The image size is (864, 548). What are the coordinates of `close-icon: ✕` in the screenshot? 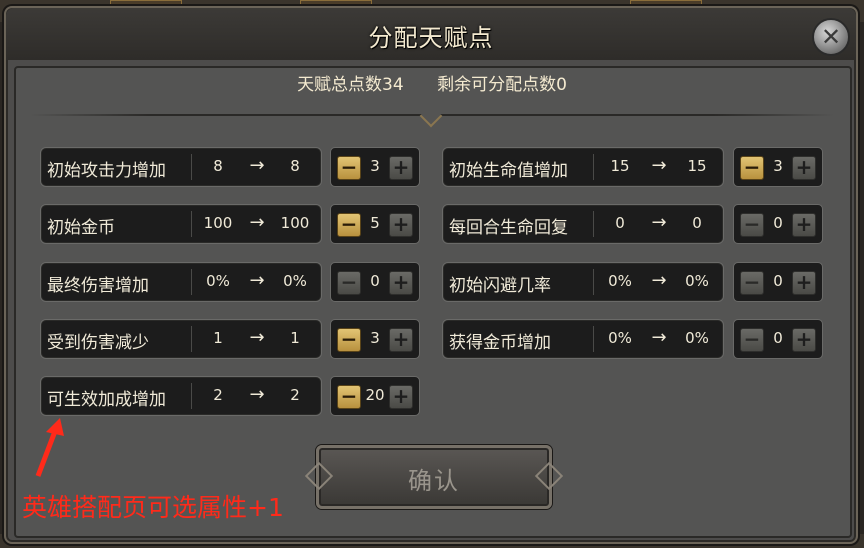 It's located at (831, 37).